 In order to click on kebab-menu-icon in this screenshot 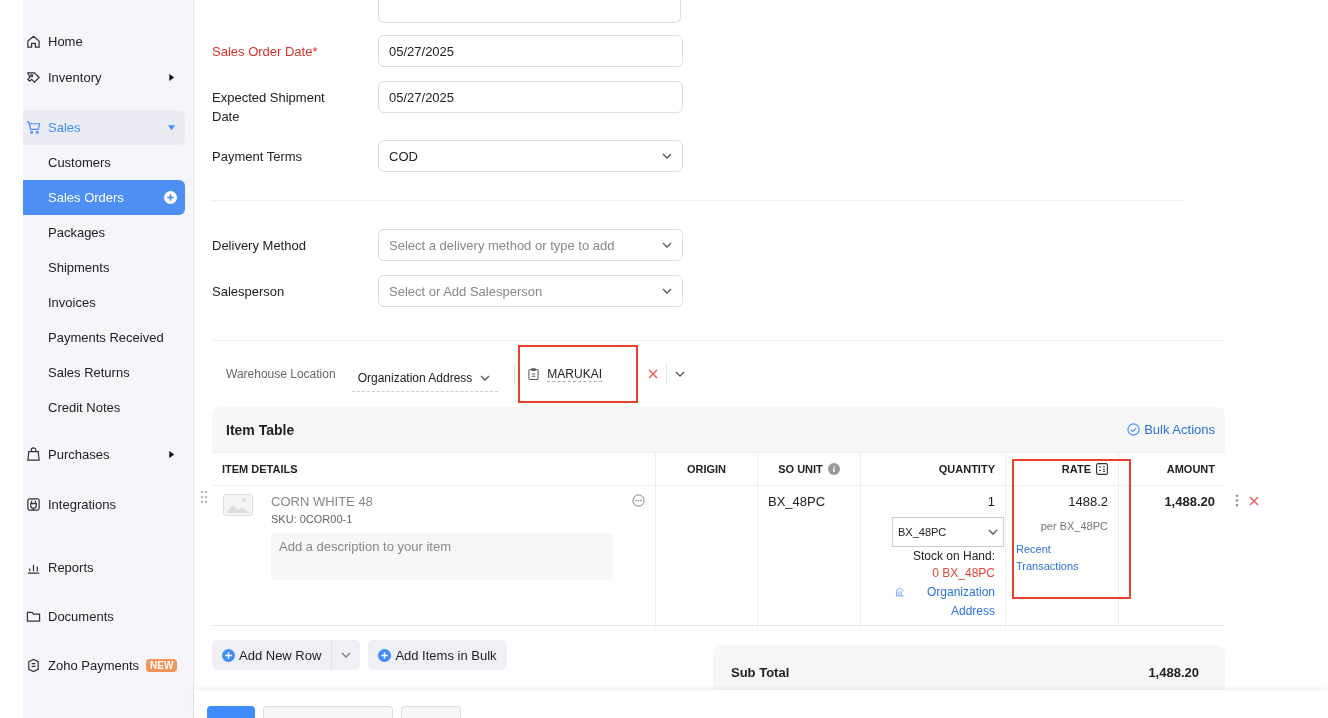, I will do `click(1237, 500)`.